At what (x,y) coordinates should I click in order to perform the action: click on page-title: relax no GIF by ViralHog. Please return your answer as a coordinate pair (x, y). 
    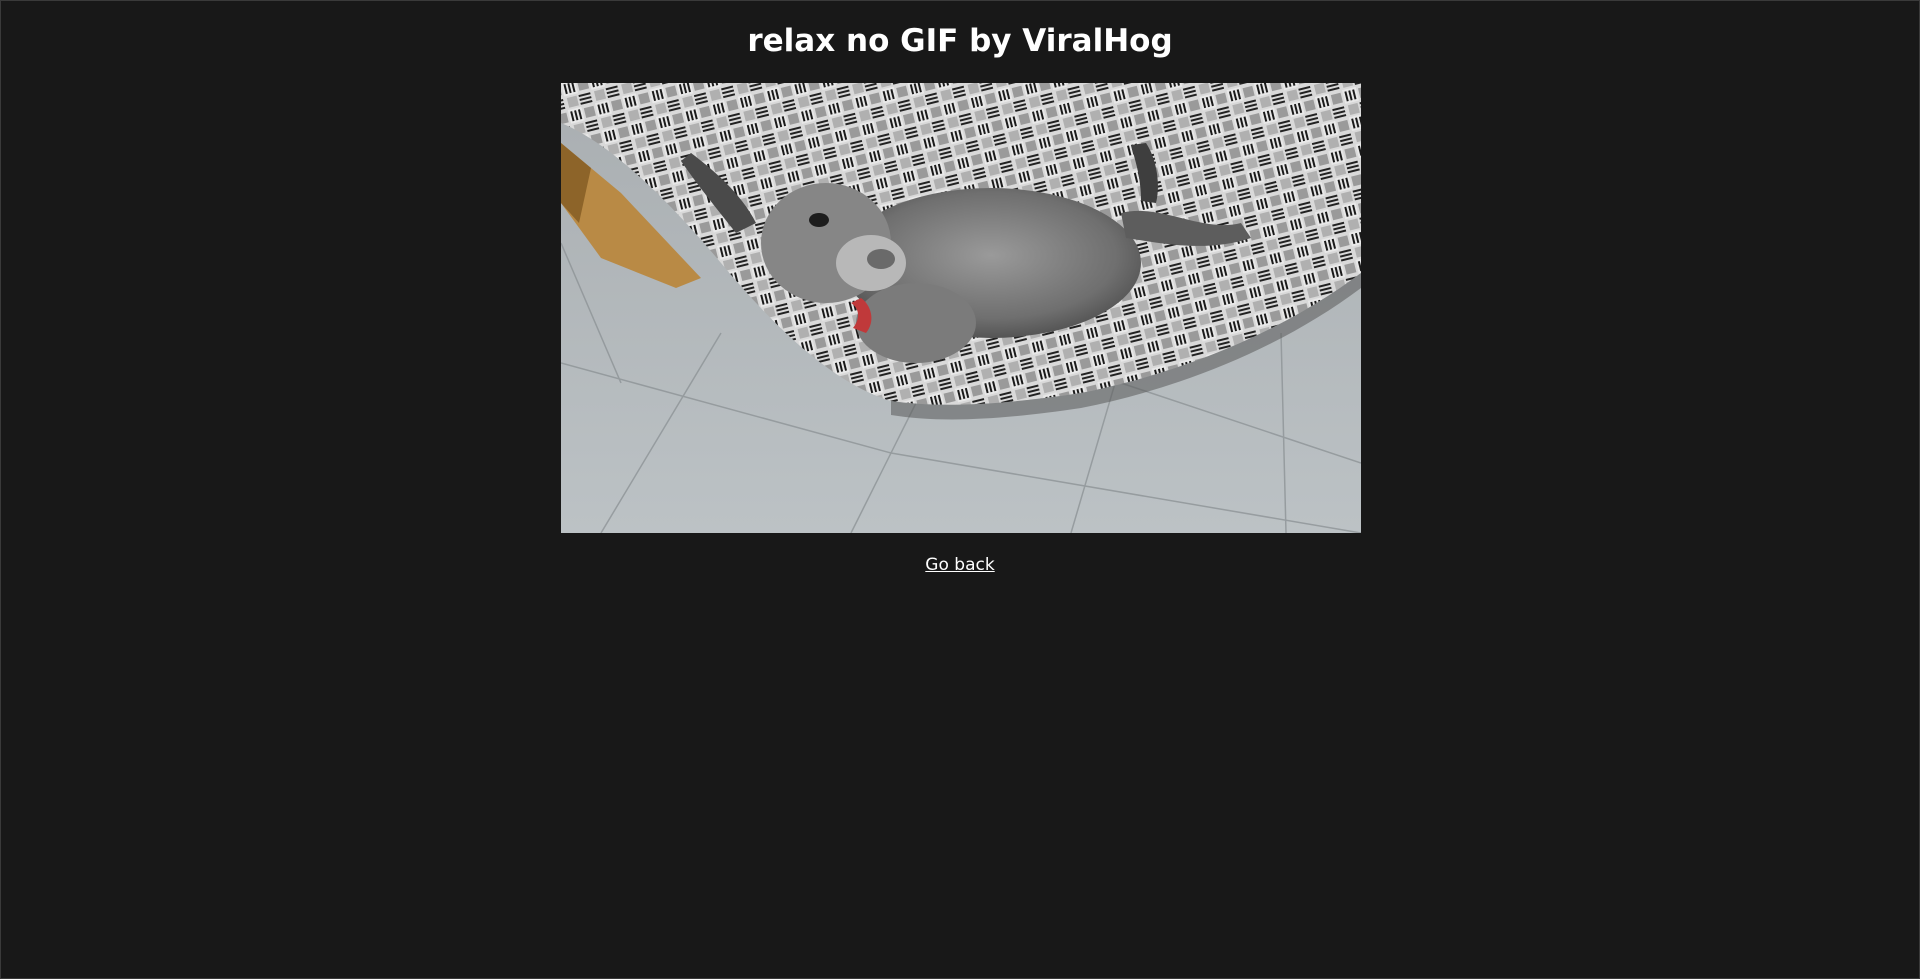
    Looking at the image, I should click on (960, 41).